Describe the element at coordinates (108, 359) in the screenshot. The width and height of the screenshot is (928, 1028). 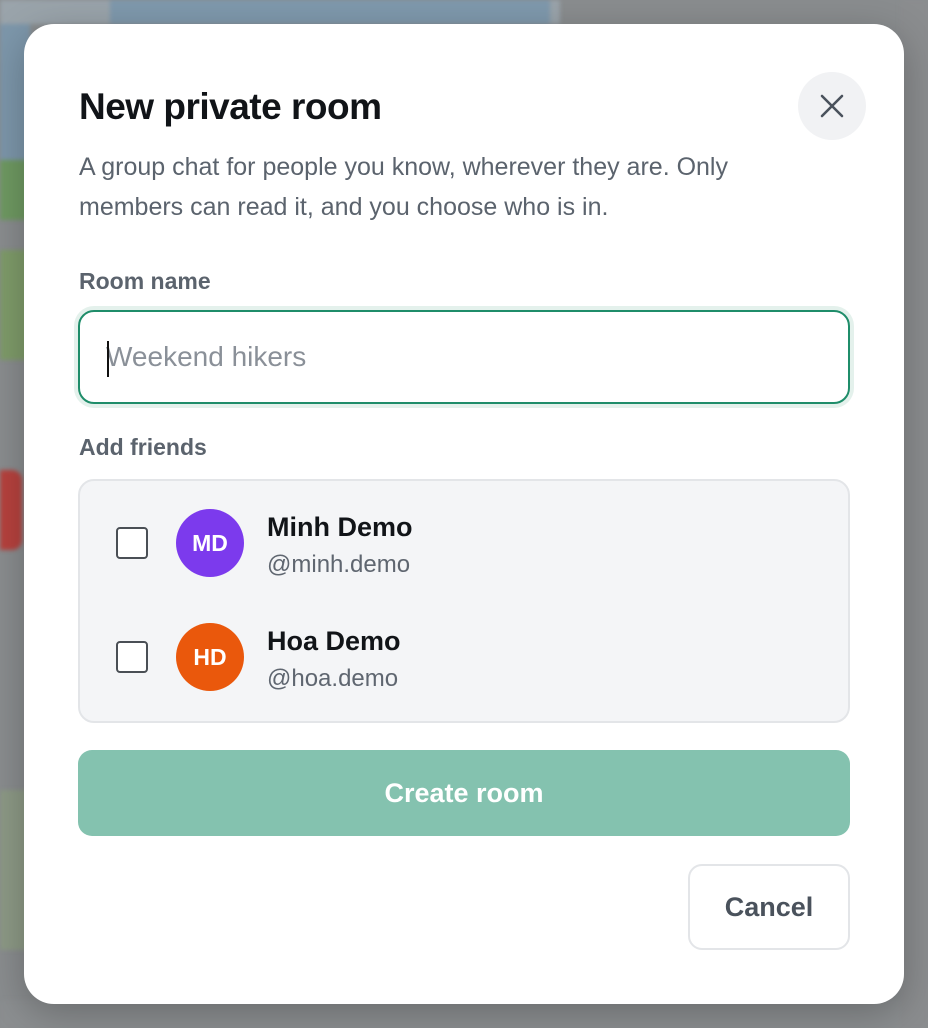
I see `text-caret` at that location.